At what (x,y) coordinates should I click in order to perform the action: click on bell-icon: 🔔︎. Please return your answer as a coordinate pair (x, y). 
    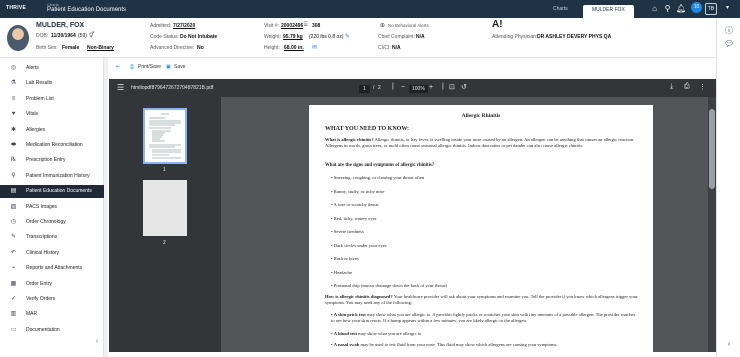
    Looking at the image, I should click on (681, 8).